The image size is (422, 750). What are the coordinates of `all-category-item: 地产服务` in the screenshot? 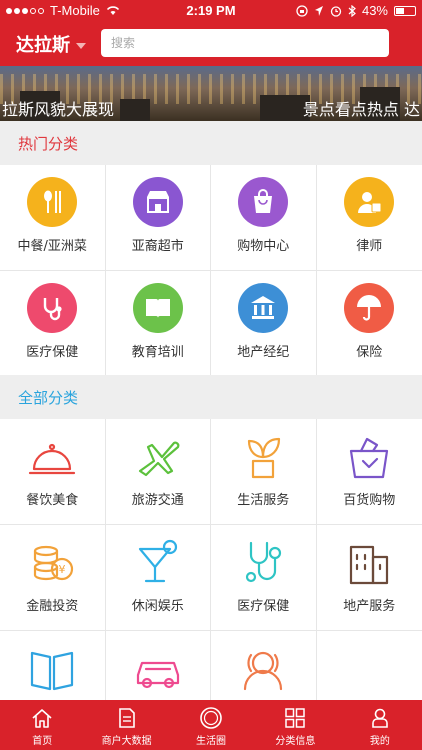 It's located at (369, 578).